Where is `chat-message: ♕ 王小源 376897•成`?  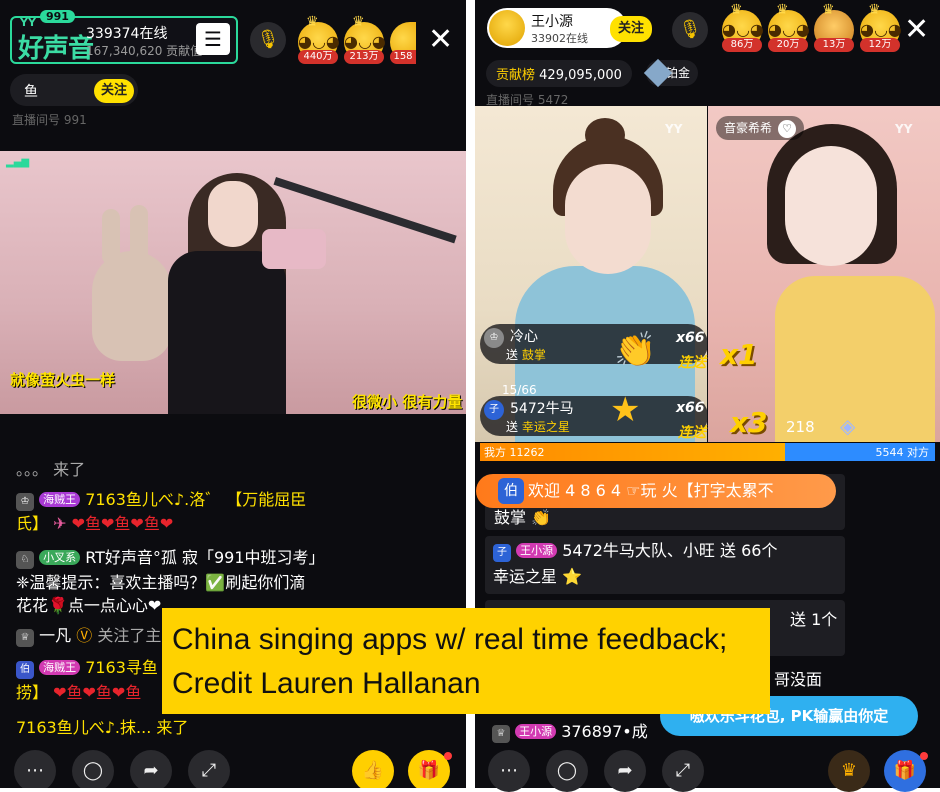
chat-message: ♕ 王小源 376897•成 is located at coordinates (570, 730).